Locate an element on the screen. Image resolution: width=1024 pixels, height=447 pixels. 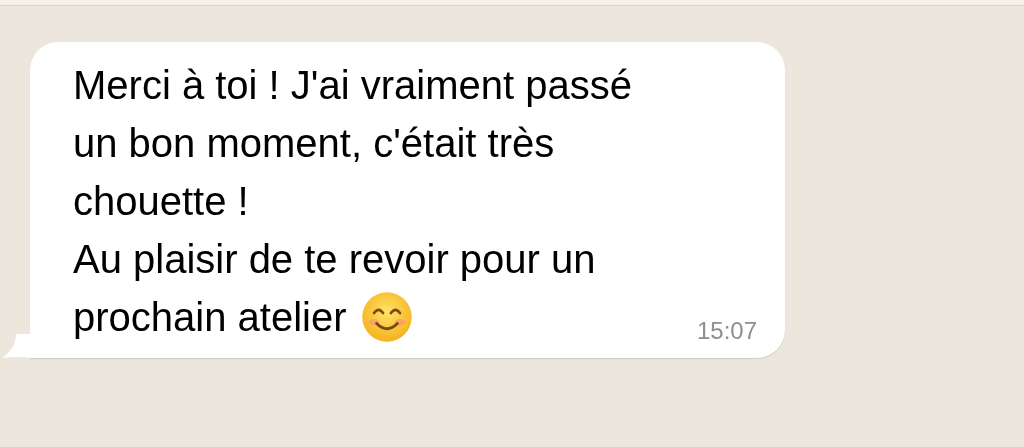
message-line: un bon moment, c'était très is located at coordinates (314, 143).